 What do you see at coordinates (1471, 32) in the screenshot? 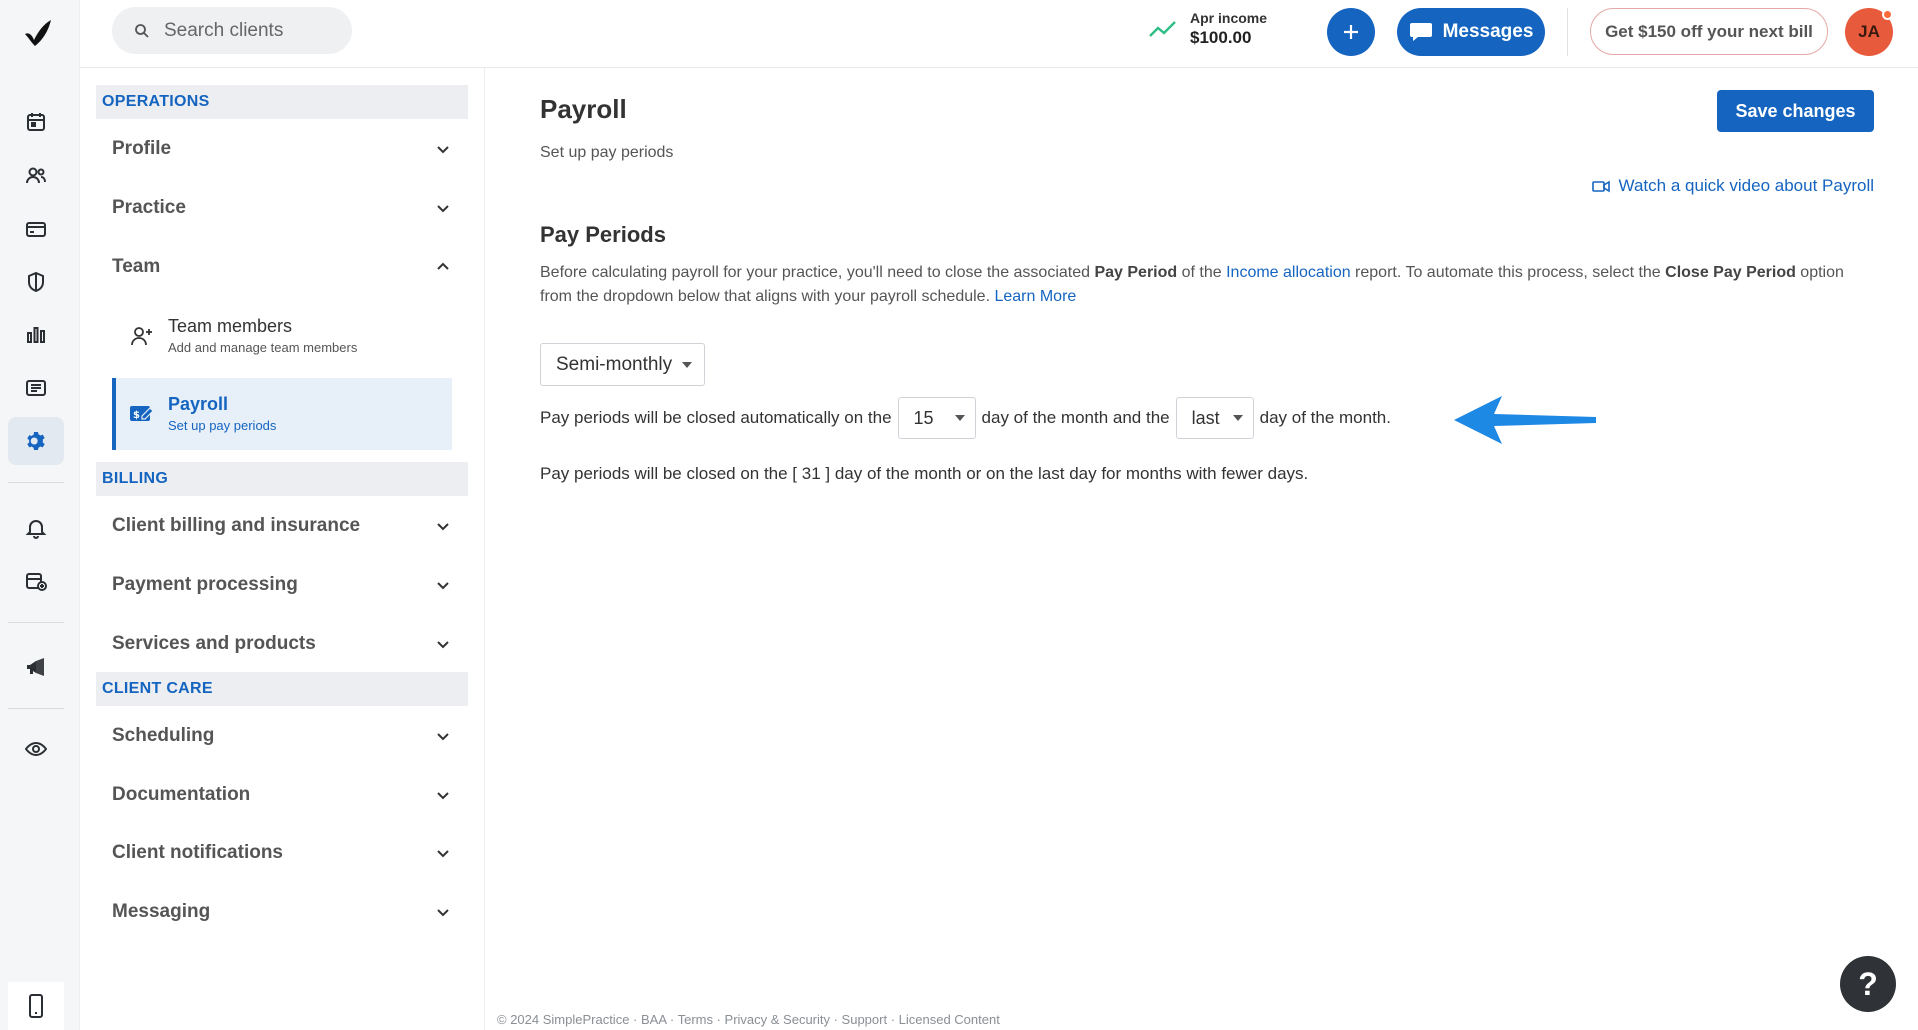
I see `messages-button: Messages` at bounding box center [1471, 32].